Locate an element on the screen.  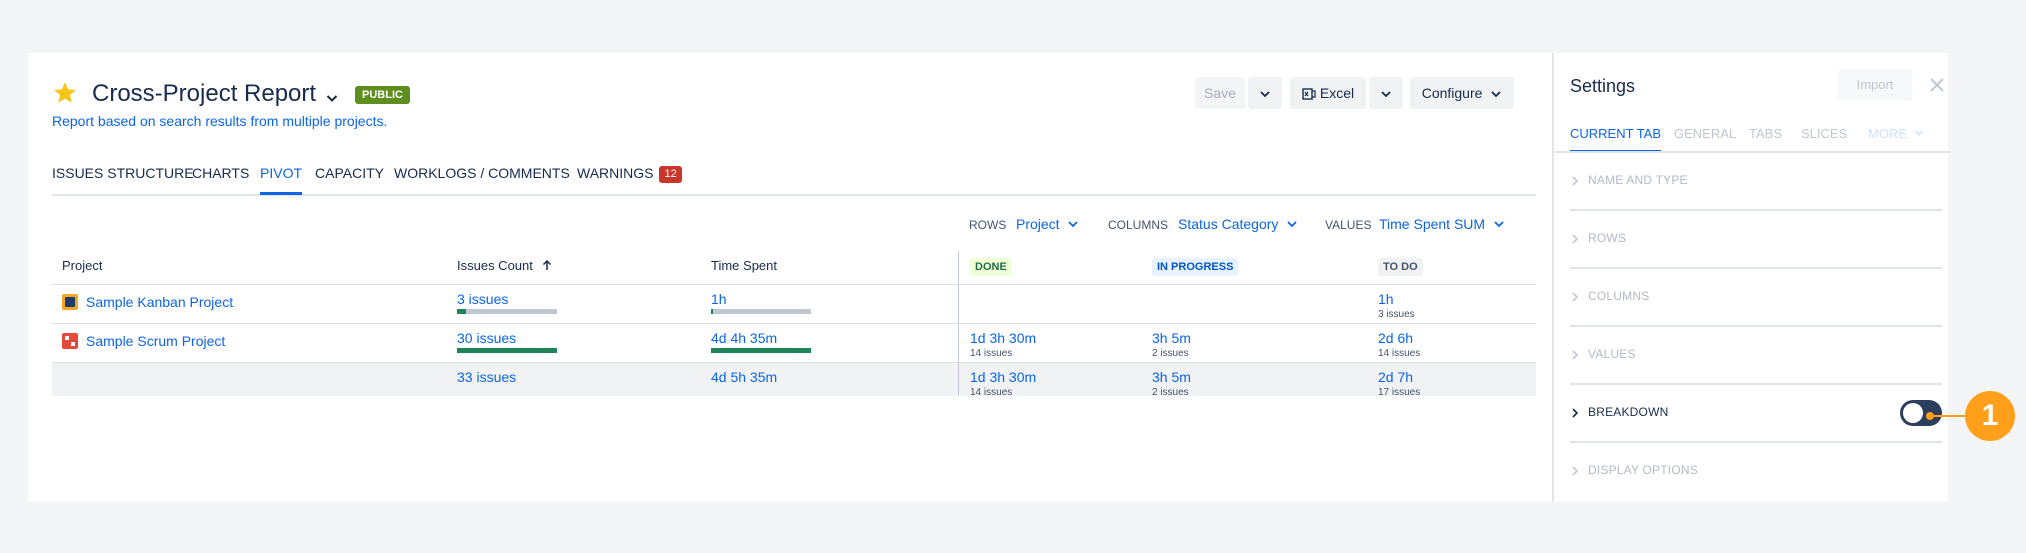
report-title: Cross-Project Report is located at coordinates (204, 93).